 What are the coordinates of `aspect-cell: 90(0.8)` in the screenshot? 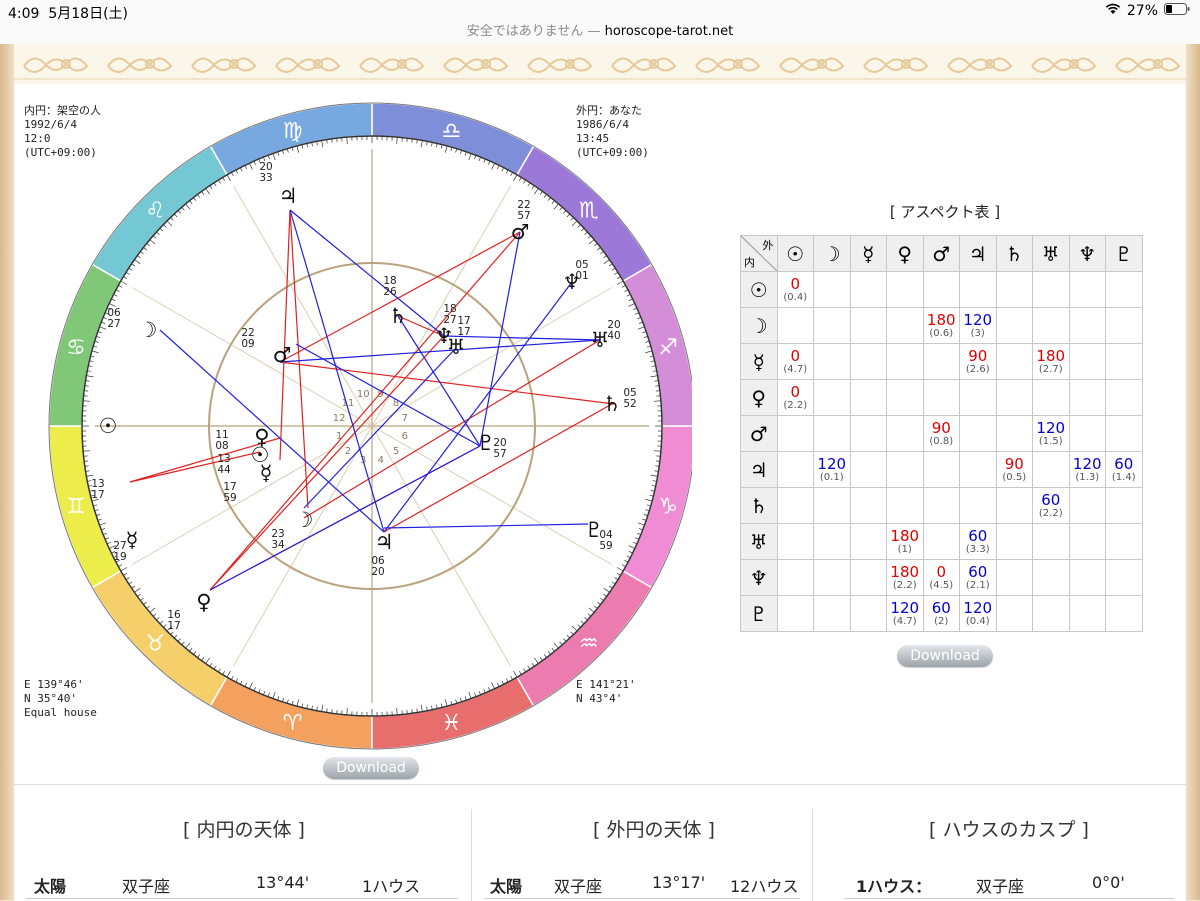 It's located at (941, 434).